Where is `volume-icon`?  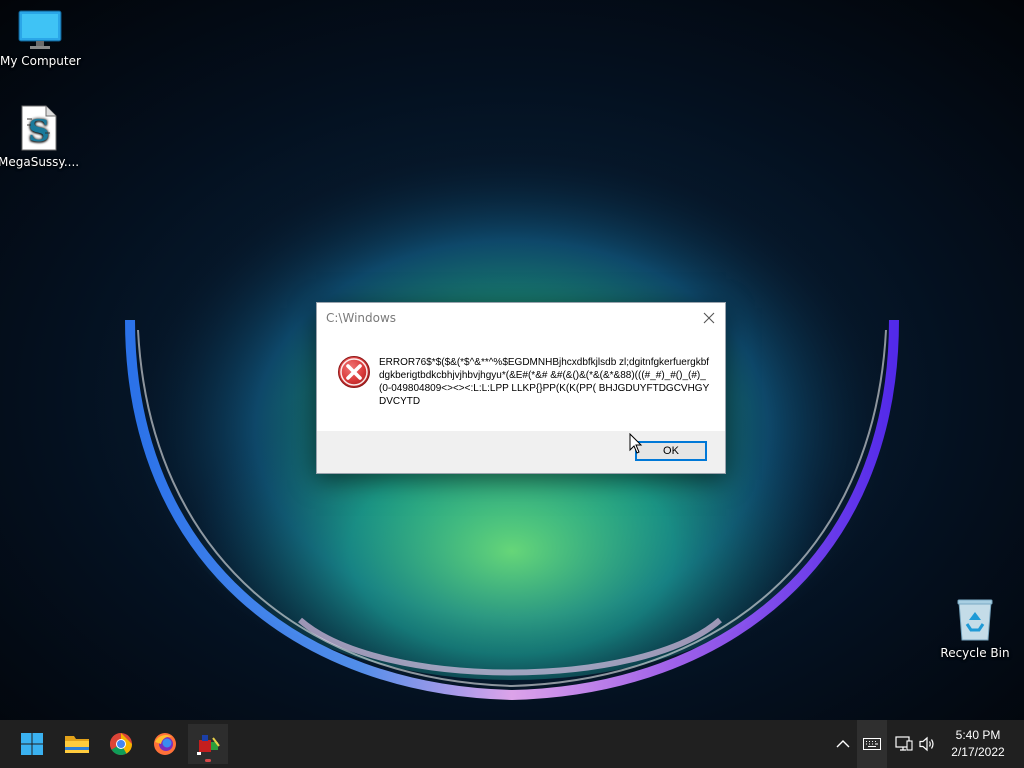 volume-icon is located at coordinates (926, 744).